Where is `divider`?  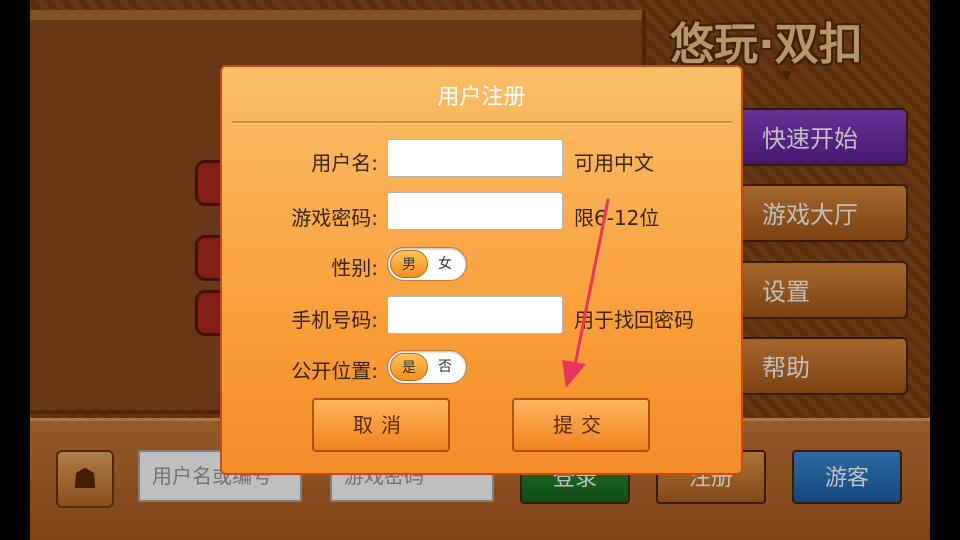 divider is located at coordinates (482, 122).